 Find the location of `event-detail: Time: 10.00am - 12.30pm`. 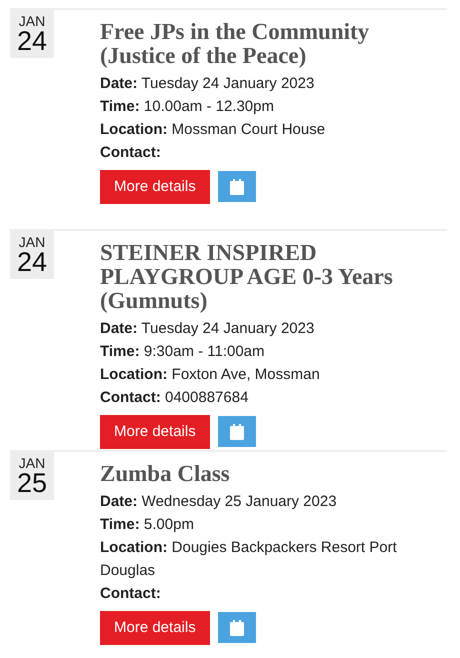

event-detail: Time: 10.00am - 12.30pm is located at coordinates (187, 107).